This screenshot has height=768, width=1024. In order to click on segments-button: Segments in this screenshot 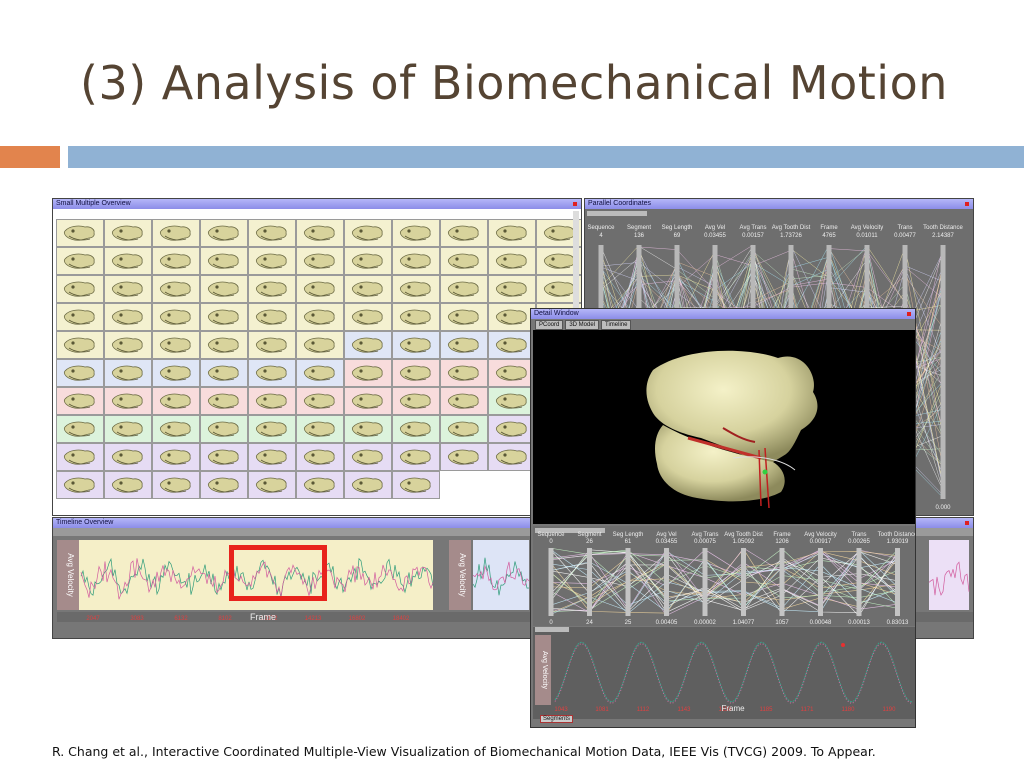, I will do `click(557, 719)`.